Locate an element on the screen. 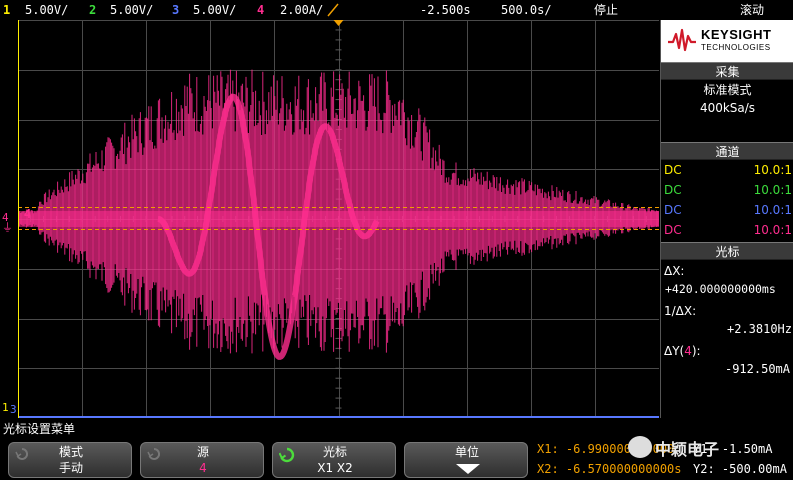 The image size is (793, 480). keysight-logo: KEYSIGHT TECHNOLOGIES is located at coordinates (727, 41).